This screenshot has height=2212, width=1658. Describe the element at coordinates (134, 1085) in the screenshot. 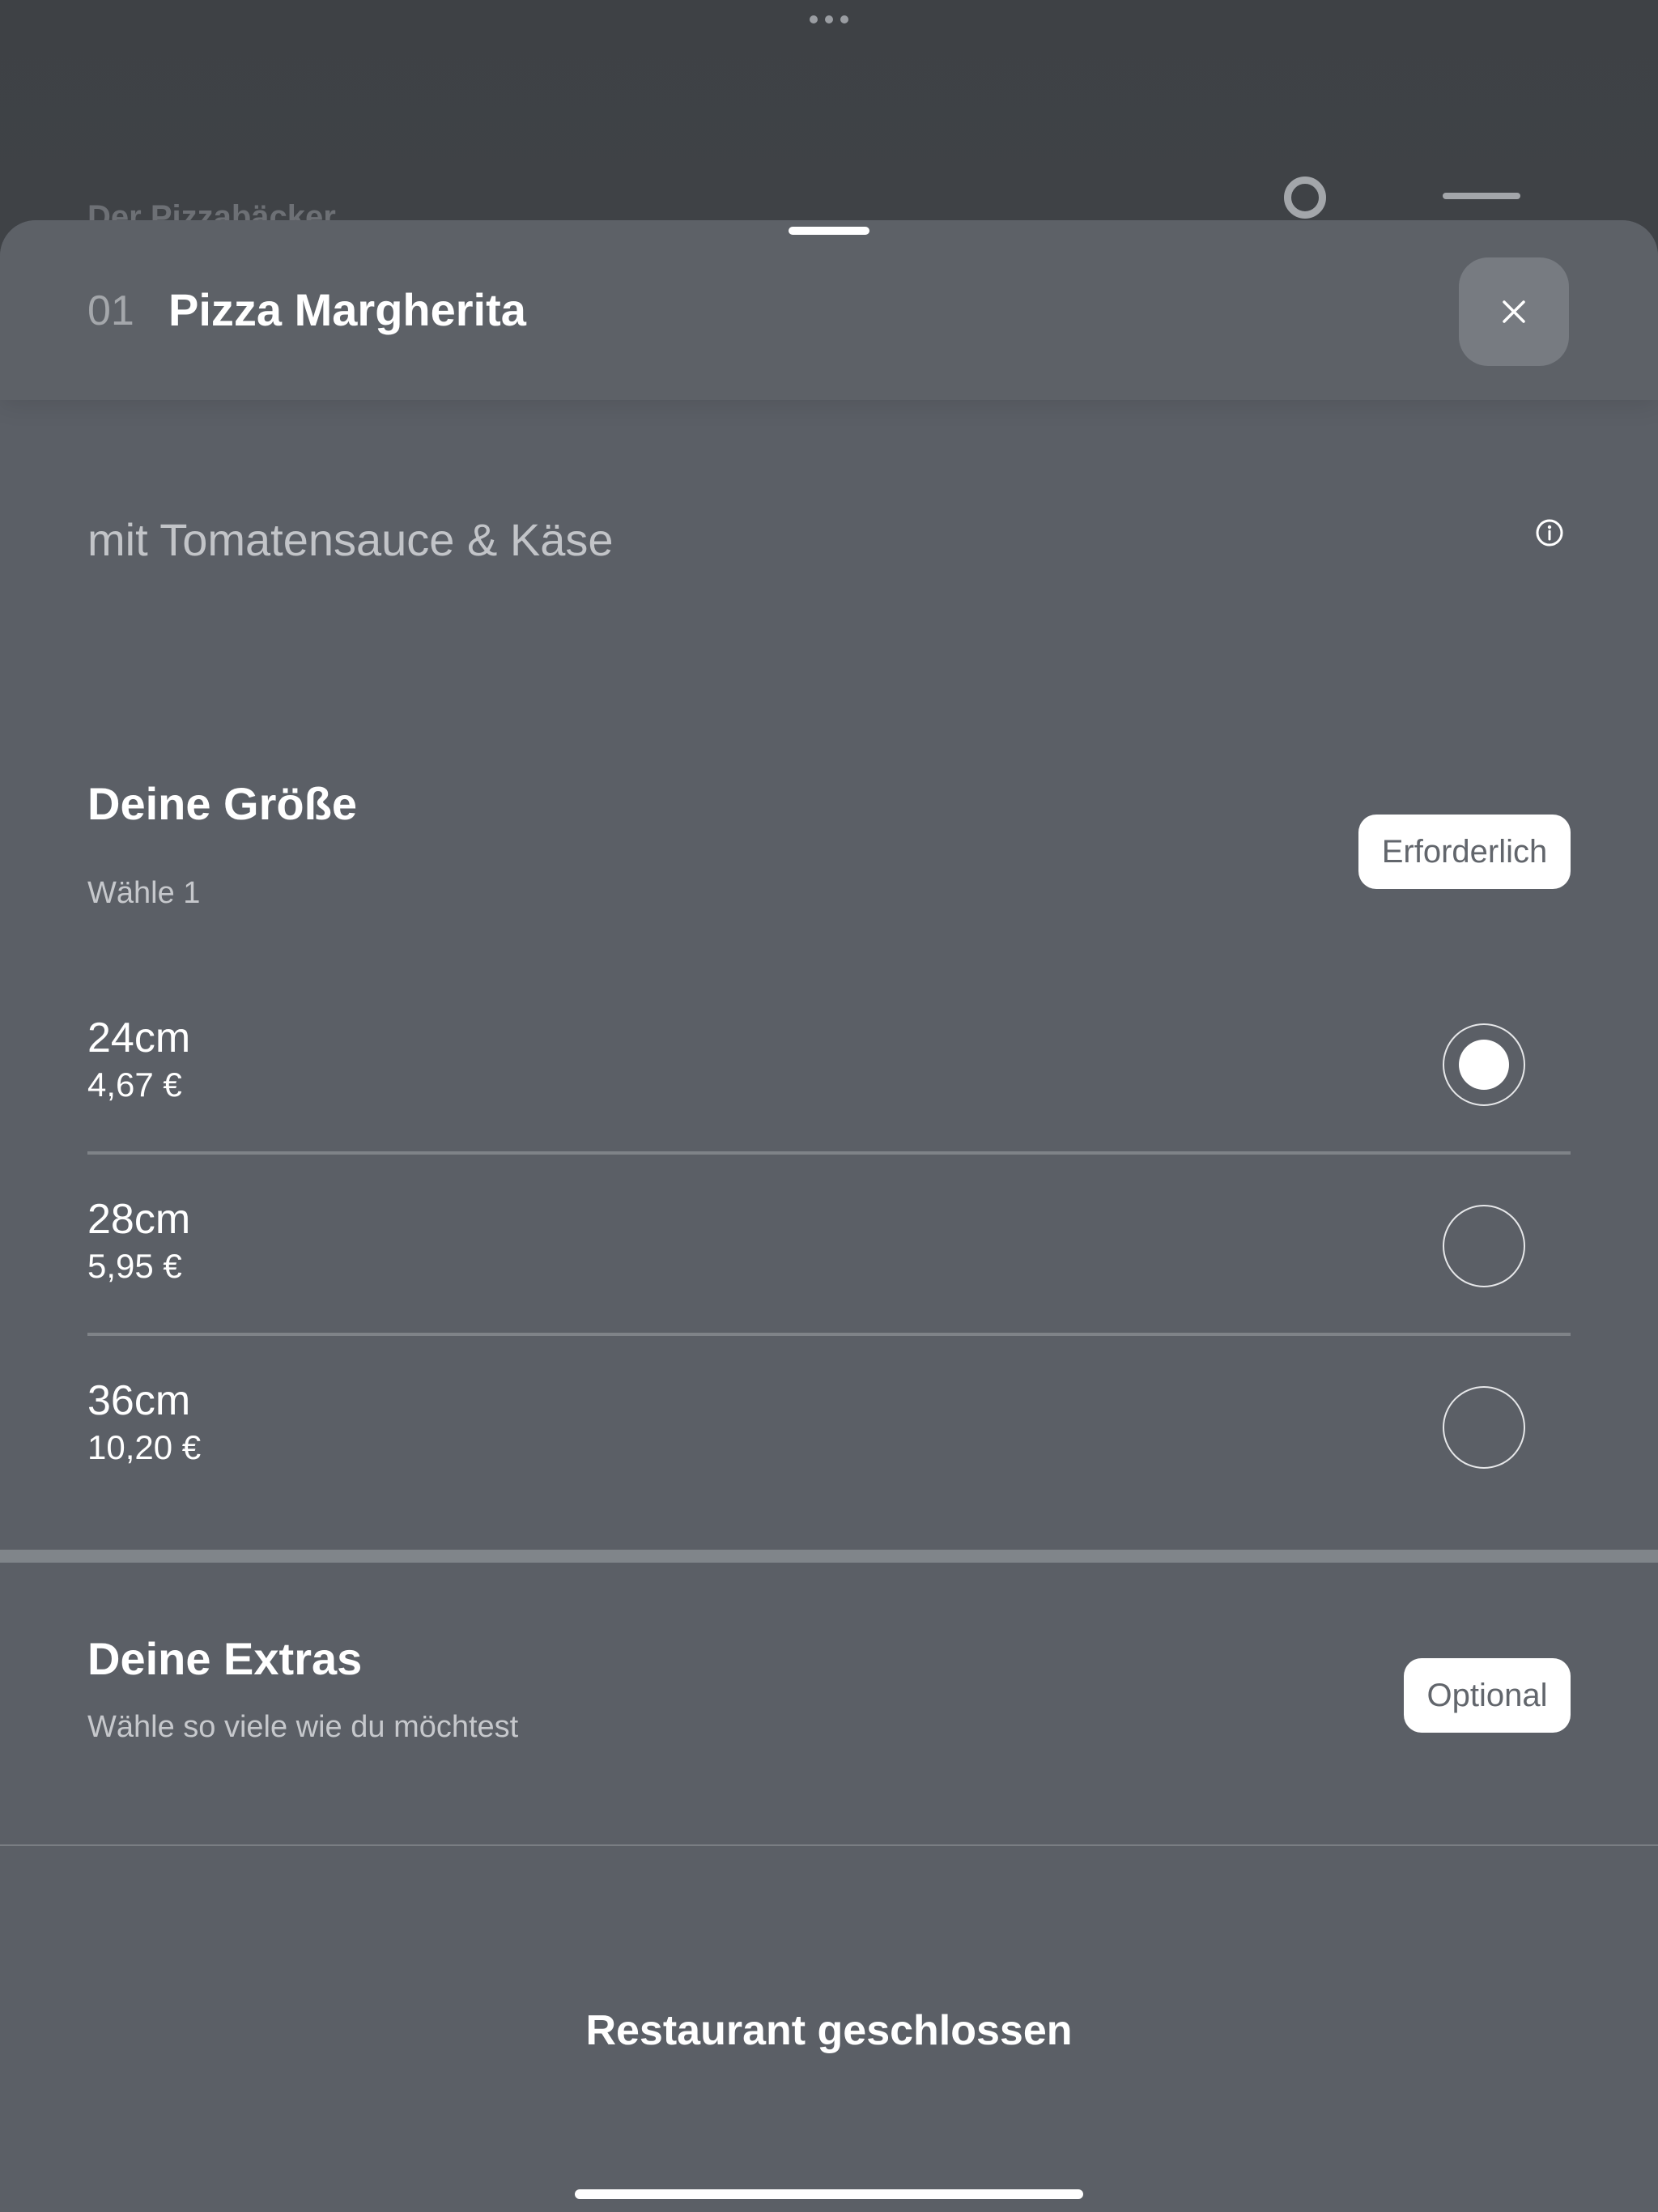

I see `option-price: 4,67 €` at that location.